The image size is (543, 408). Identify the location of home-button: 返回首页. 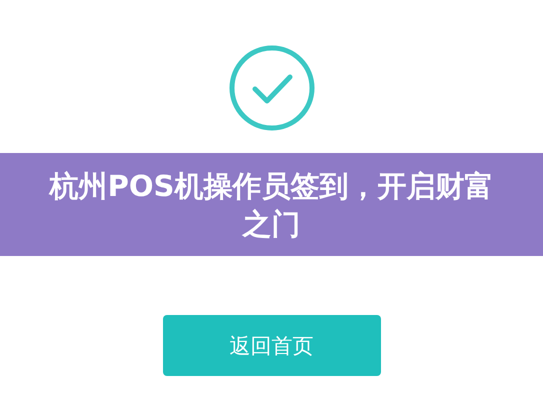
(271, 345).